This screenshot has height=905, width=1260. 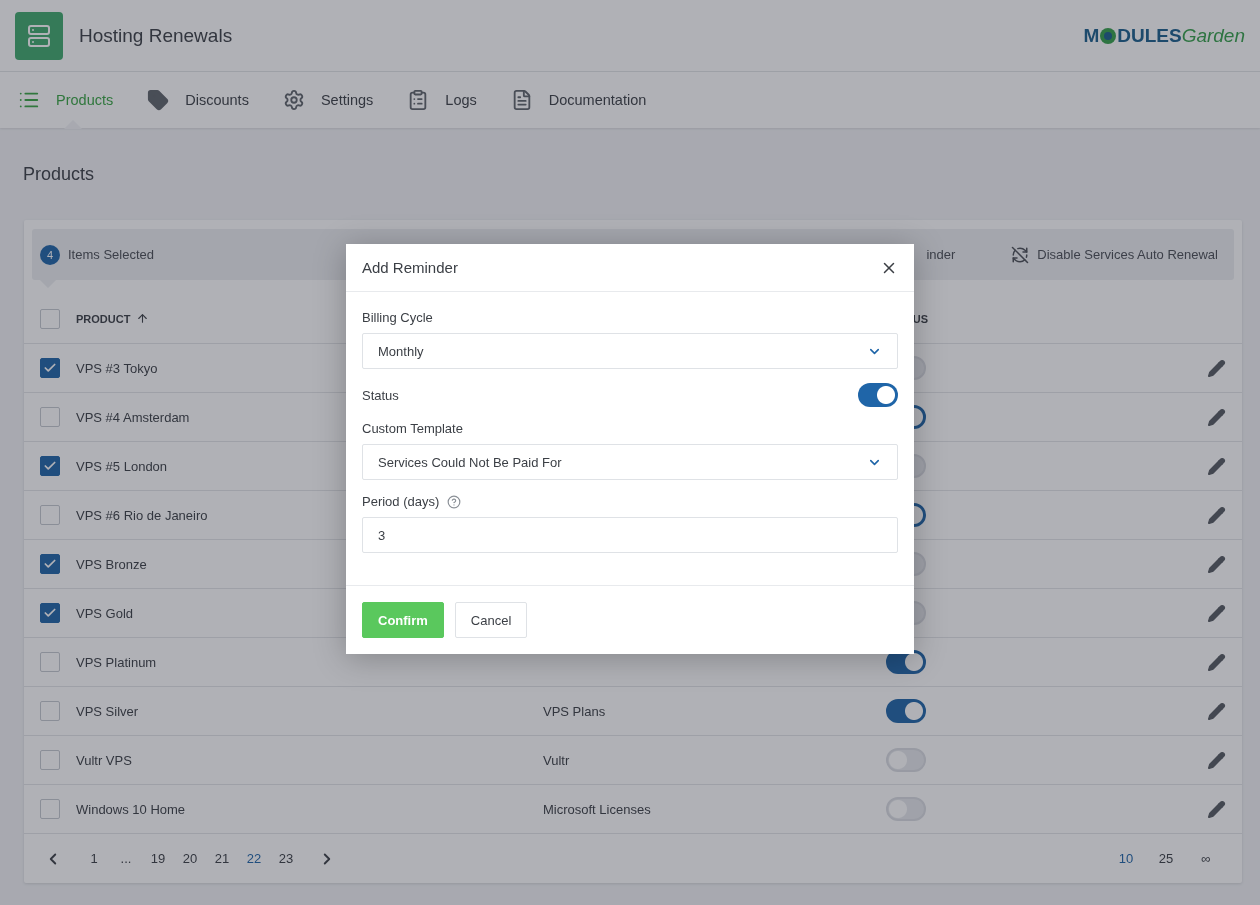 What do you see at coordinates (1114, 254) in the screenshot?
I see `toolbar-action: Disable Services Auto Renewal` at bounding box center [1114, 254].